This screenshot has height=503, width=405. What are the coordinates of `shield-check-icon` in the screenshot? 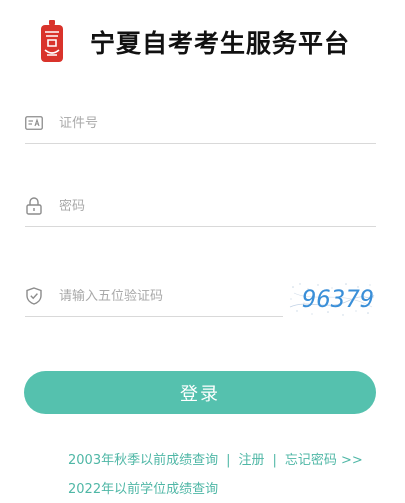 It's located at (34, 296).